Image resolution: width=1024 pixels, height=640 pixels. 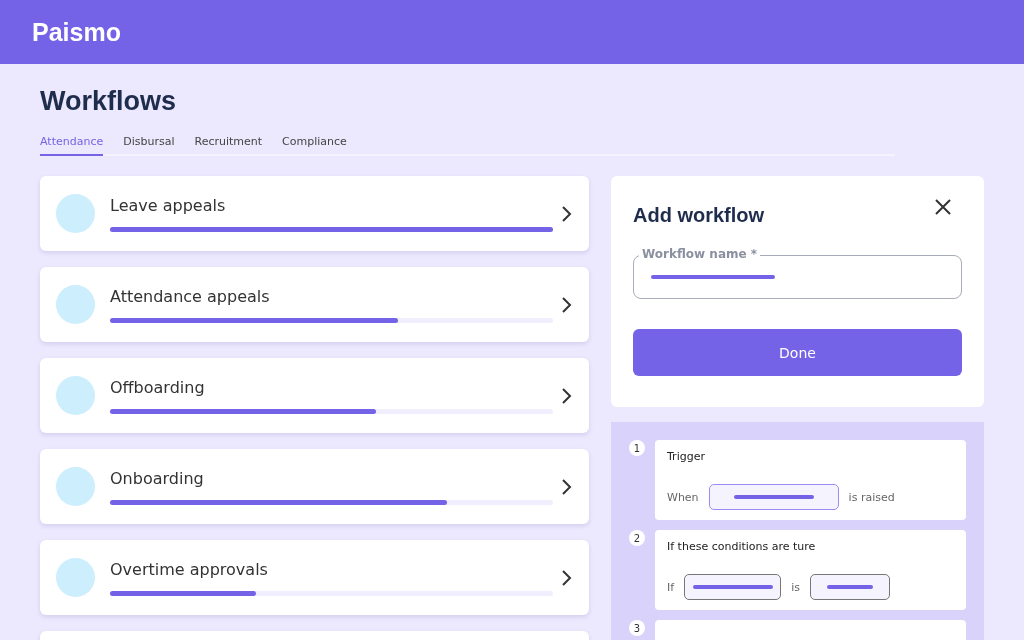 I want to click on workflow-name: Attendance appeals, so click(x=190, y=296).